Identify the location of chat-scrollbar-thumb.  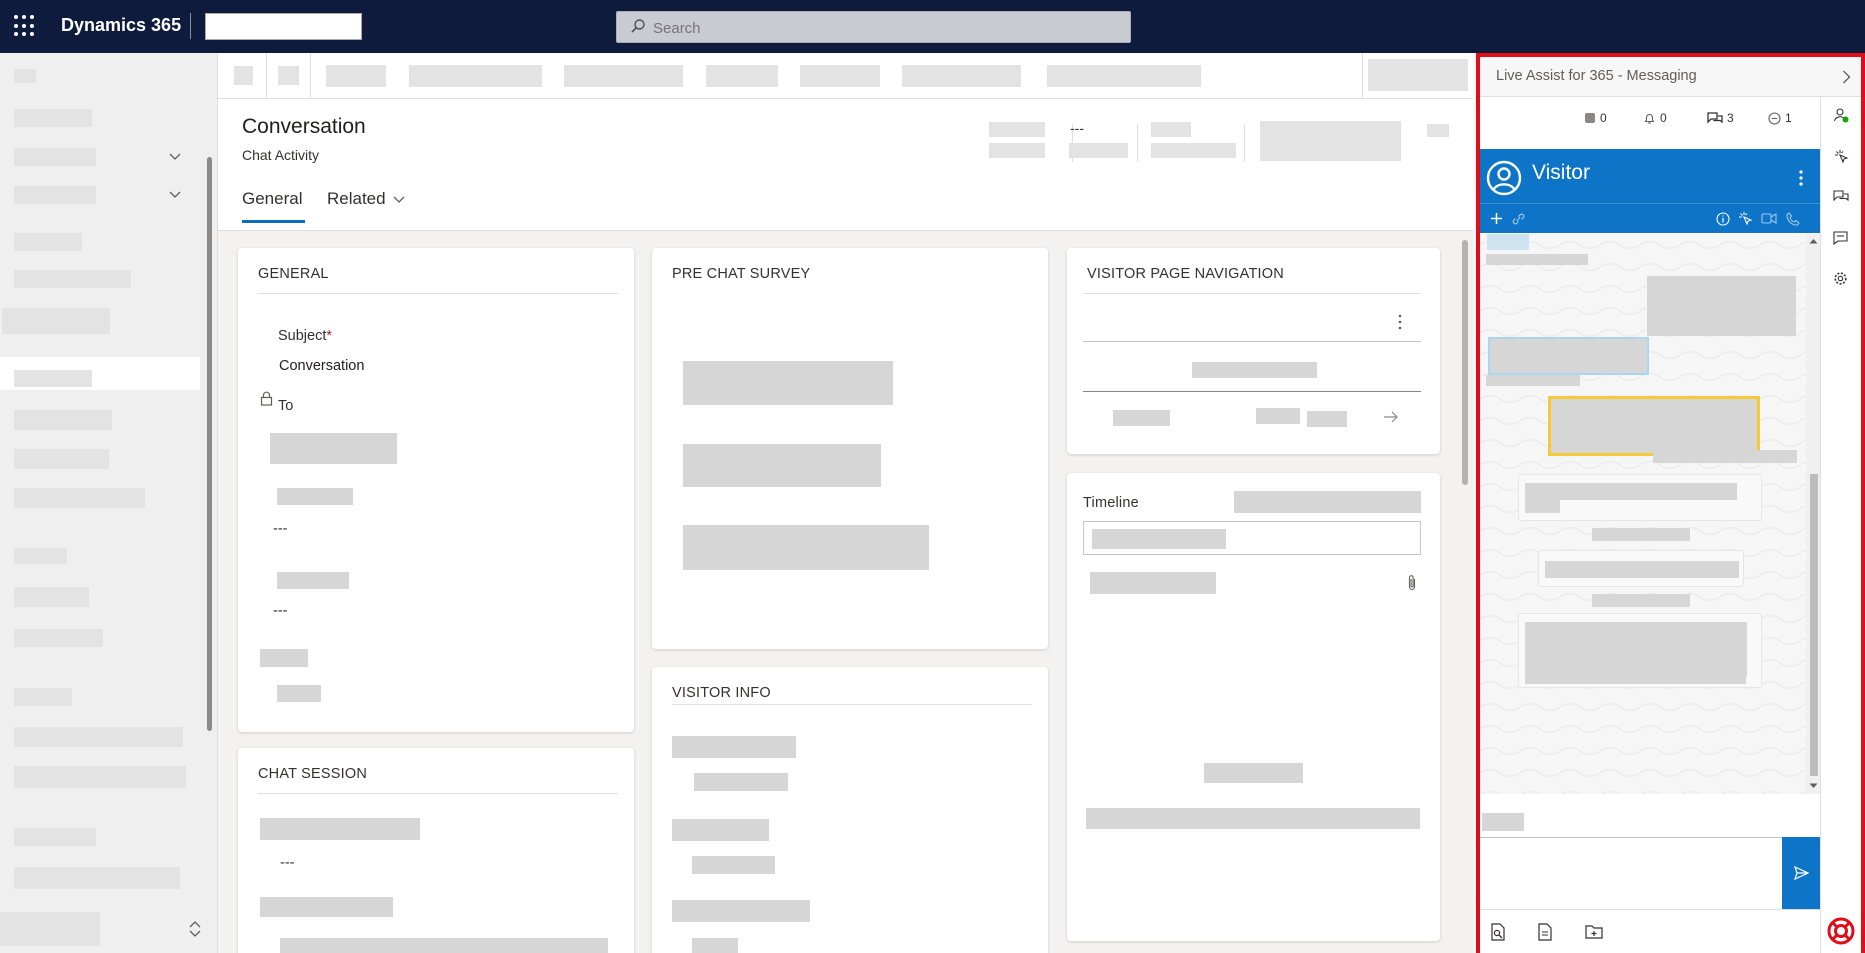
(1814, 625).